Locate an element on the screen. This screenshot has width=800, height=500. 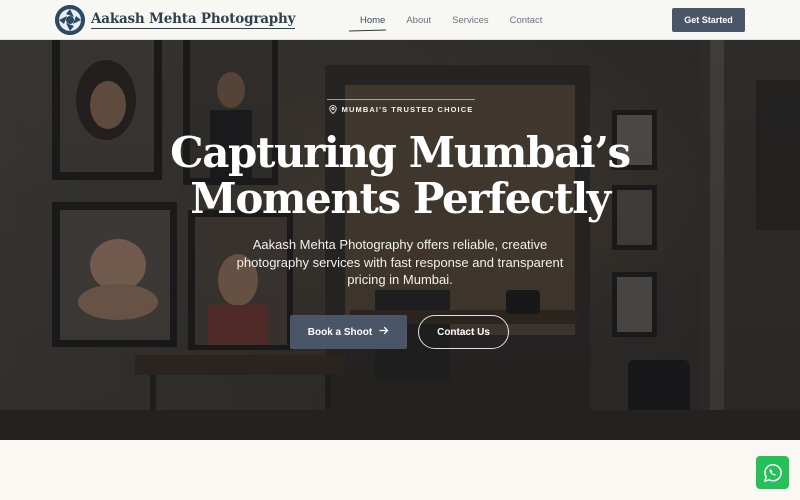
contact-us-button: Contact Us is located at coordinates (463, 332).